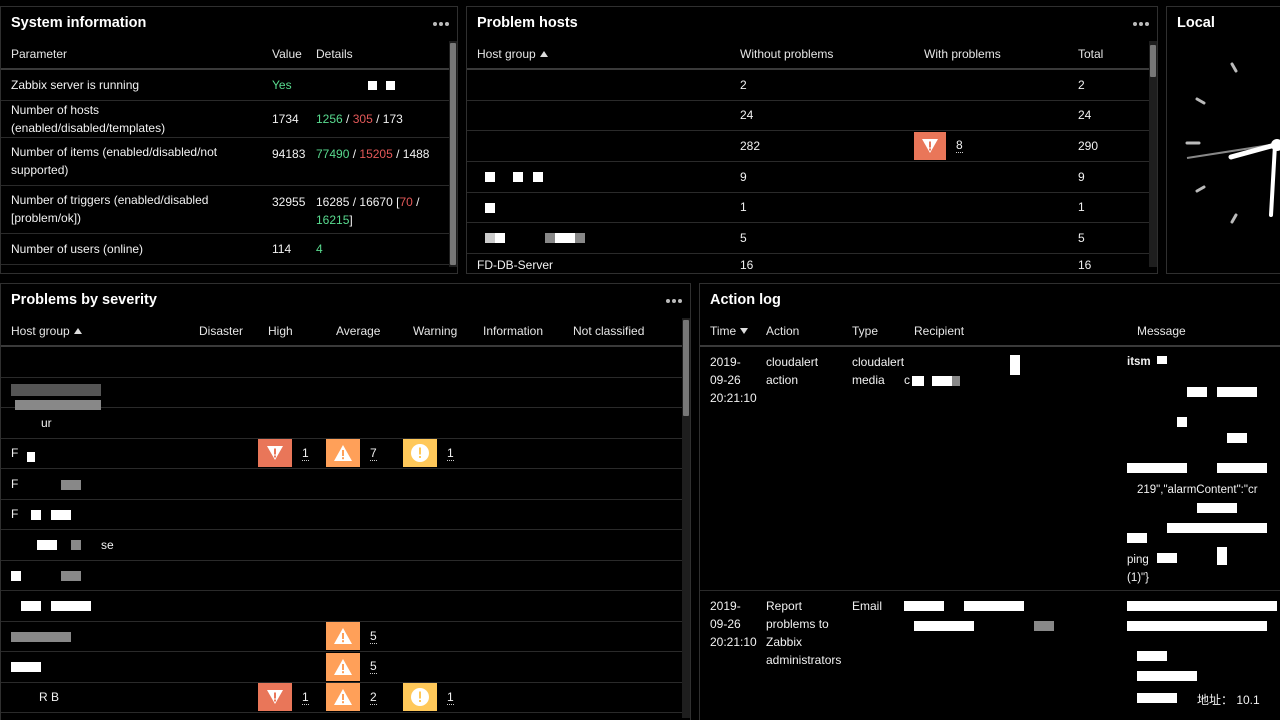 The width and height of the screenshot is (1280, 720). I want to click on details-cell: 77490 / 15205 / 1488, so click(378, 161).